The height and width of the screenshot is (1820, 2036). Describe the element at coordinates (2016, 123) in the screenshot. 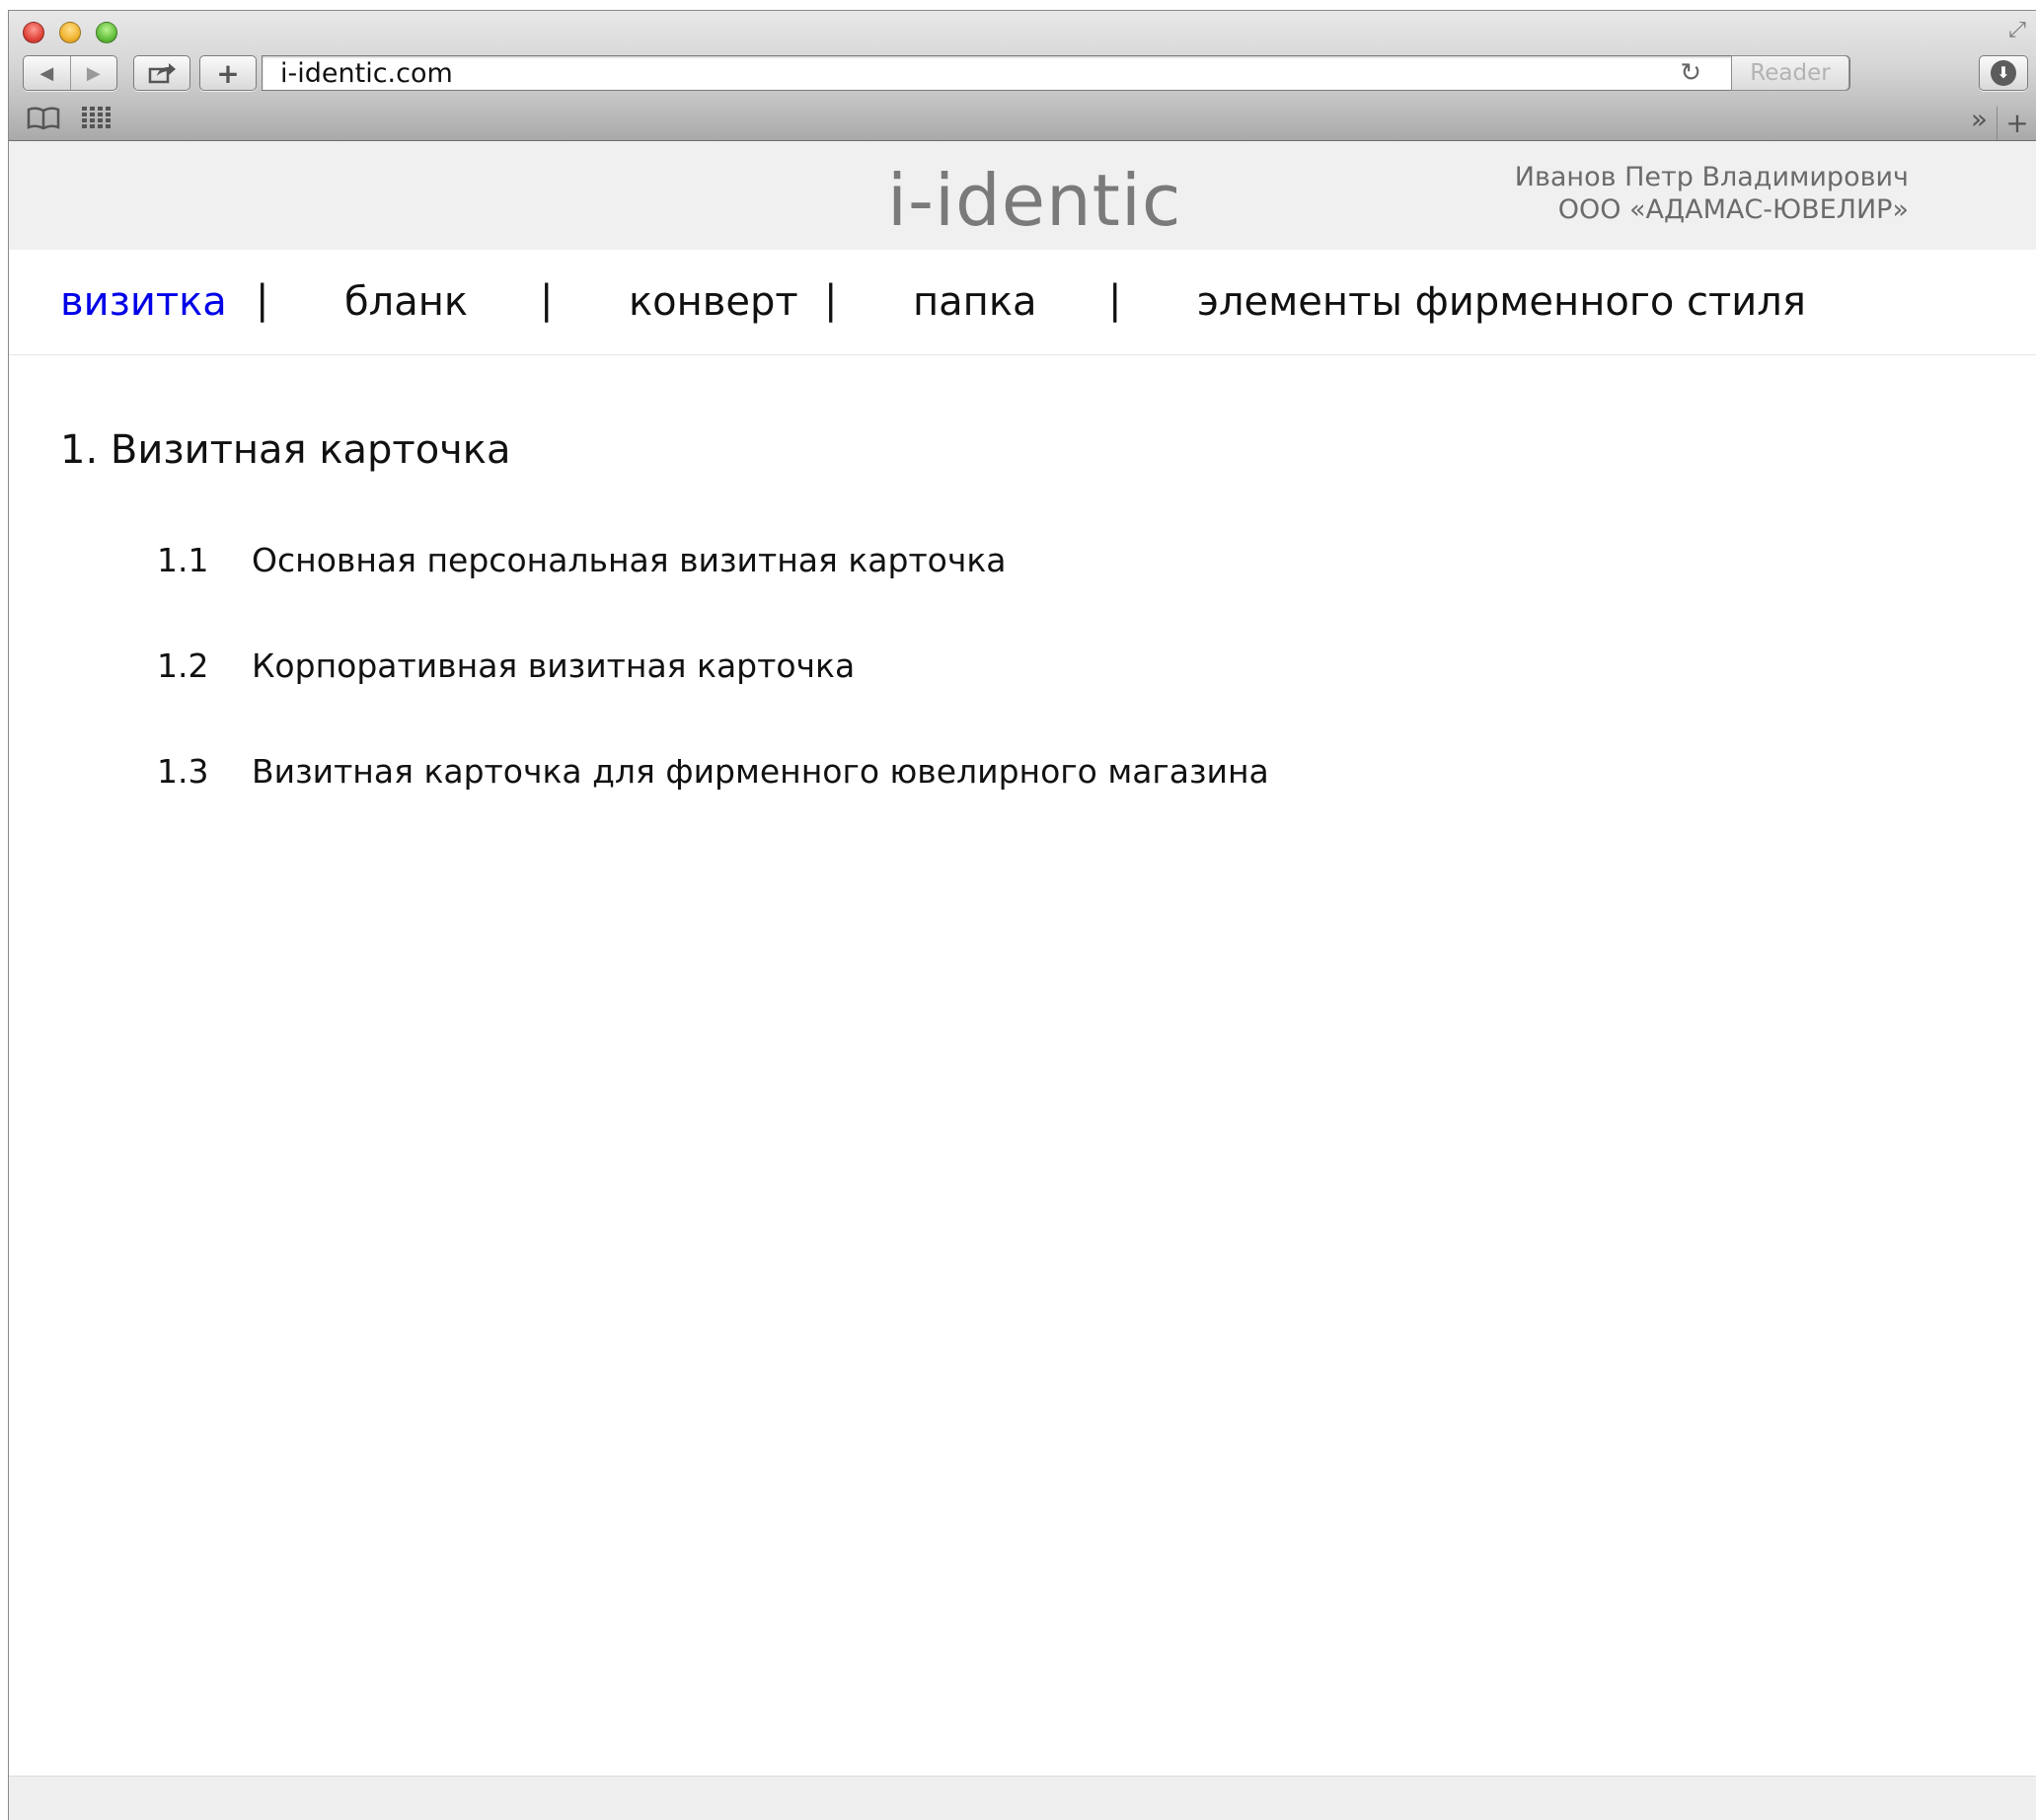

I see `new-tab-icon: +` at that location.